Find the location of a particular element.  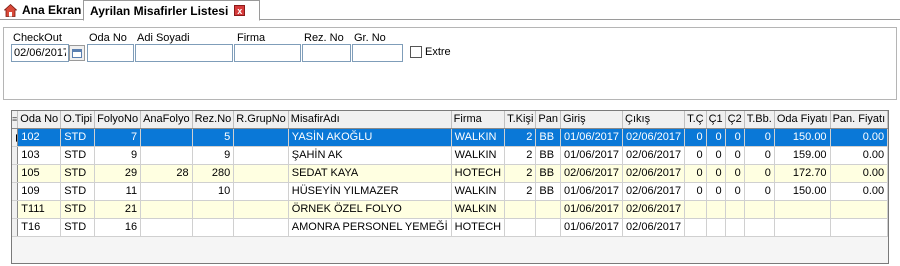

table-cell: 150.00 is located at coordinates (802, 137).